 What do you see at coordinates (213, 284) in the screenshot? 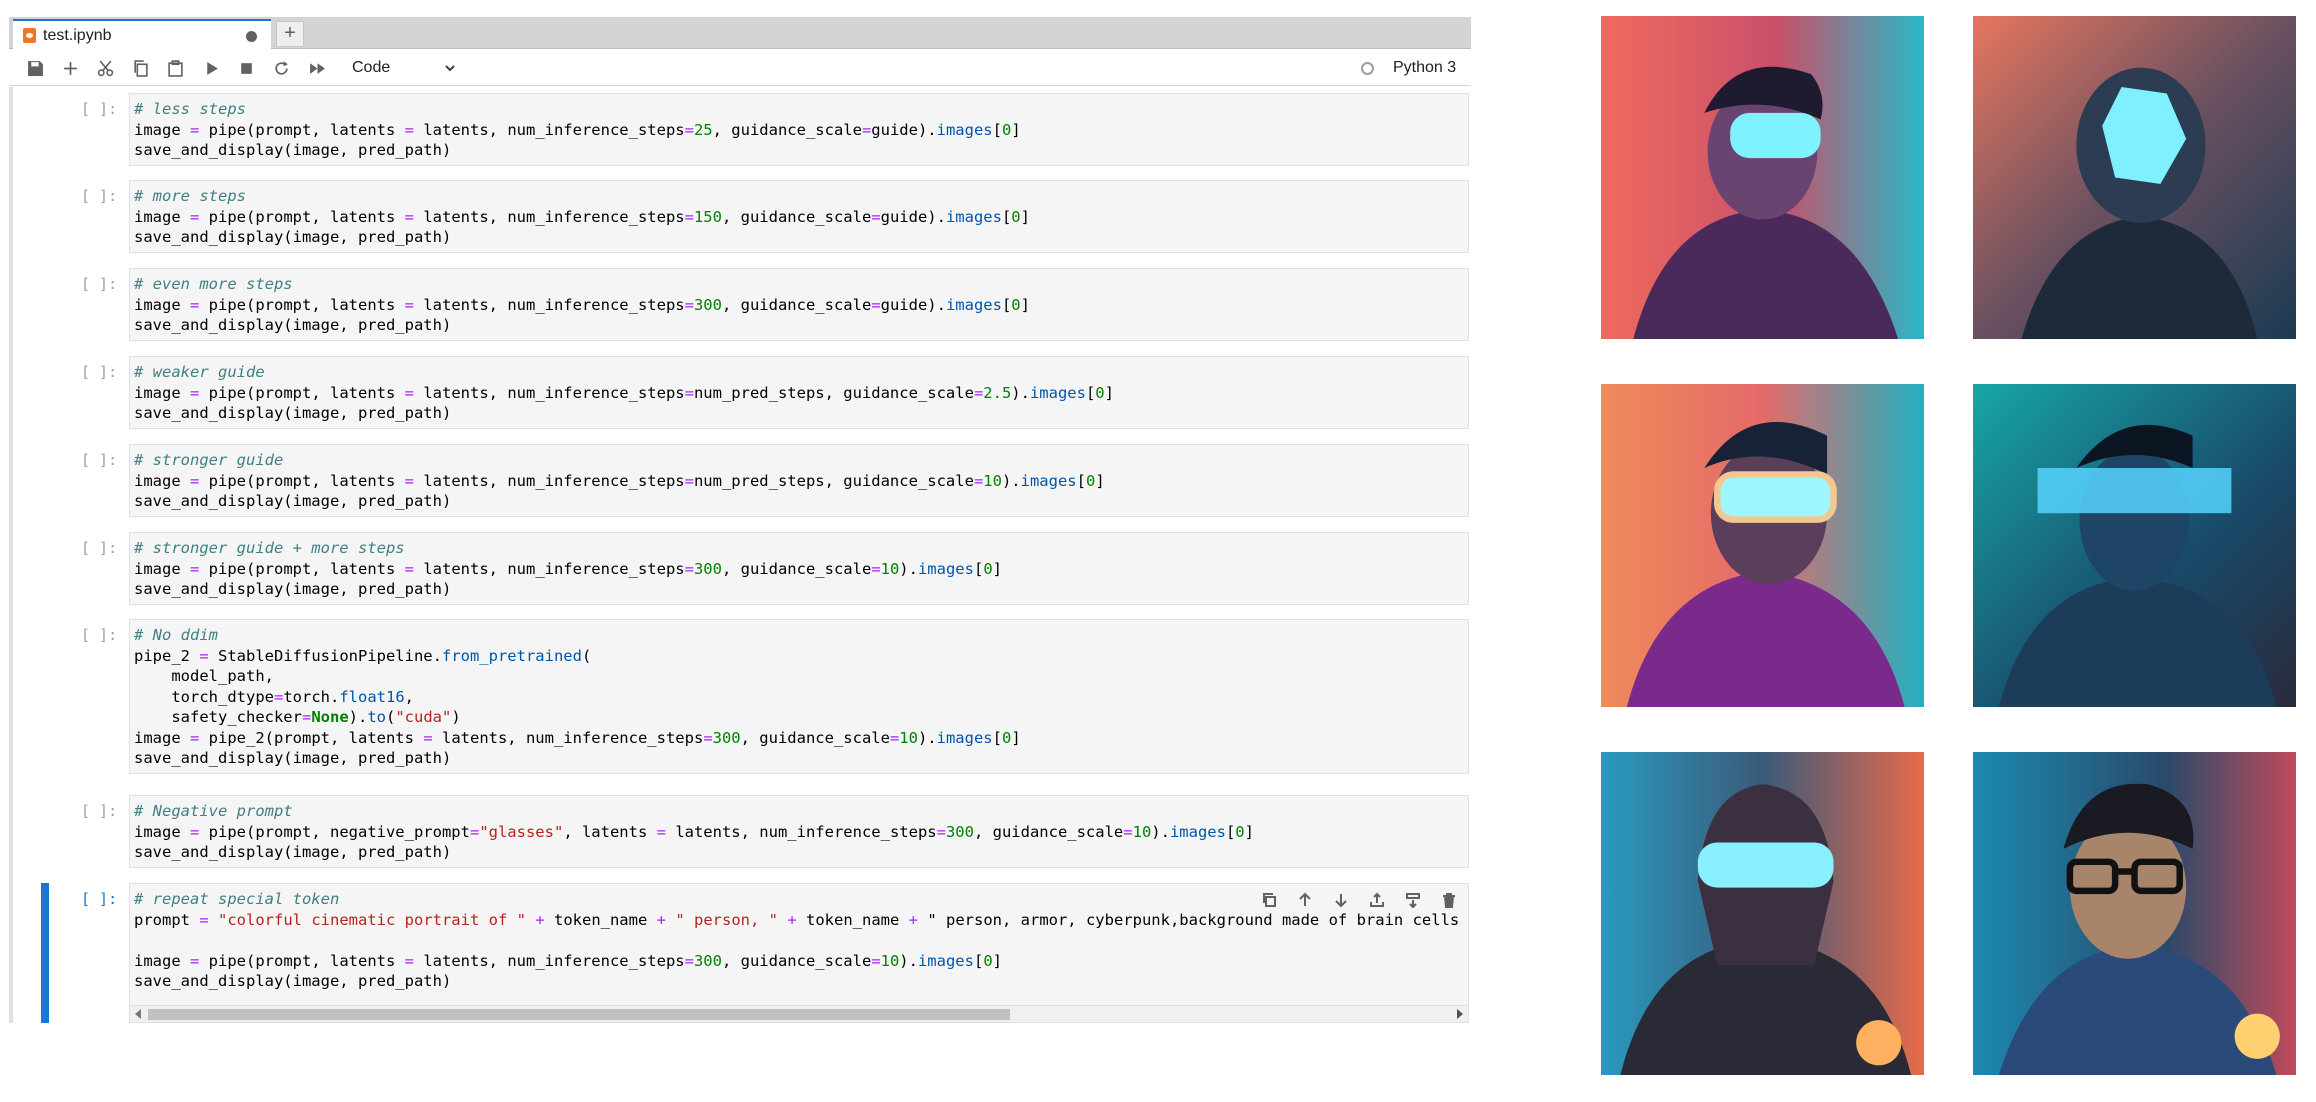
I see `code-line: # even more steps` at bounding box center [213, 284].